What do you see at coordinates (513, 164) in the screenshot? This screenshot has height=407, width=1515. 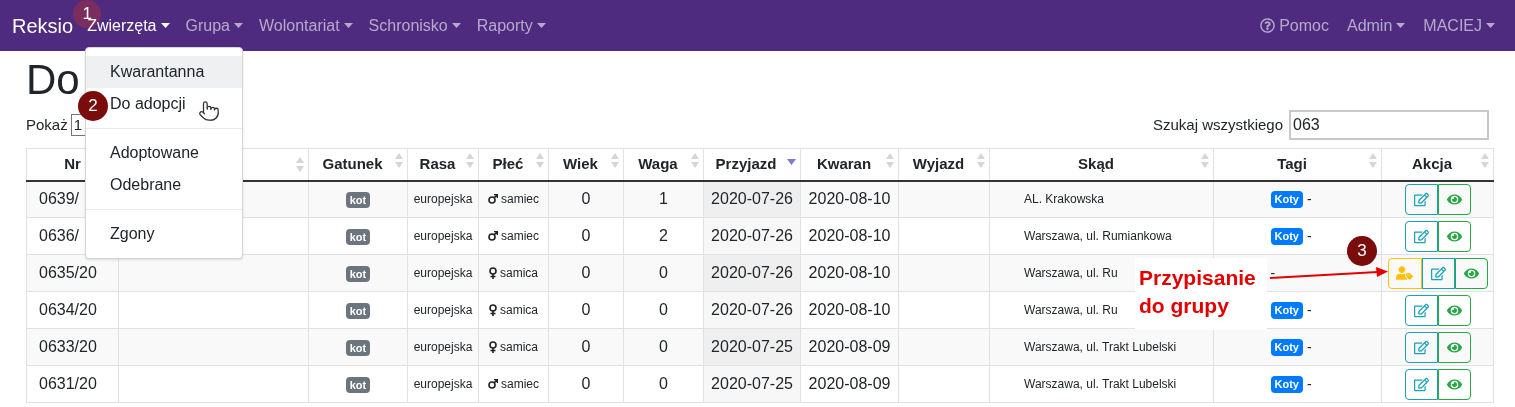 I see `column-header: Płeć` at bounding box center [513, 164].